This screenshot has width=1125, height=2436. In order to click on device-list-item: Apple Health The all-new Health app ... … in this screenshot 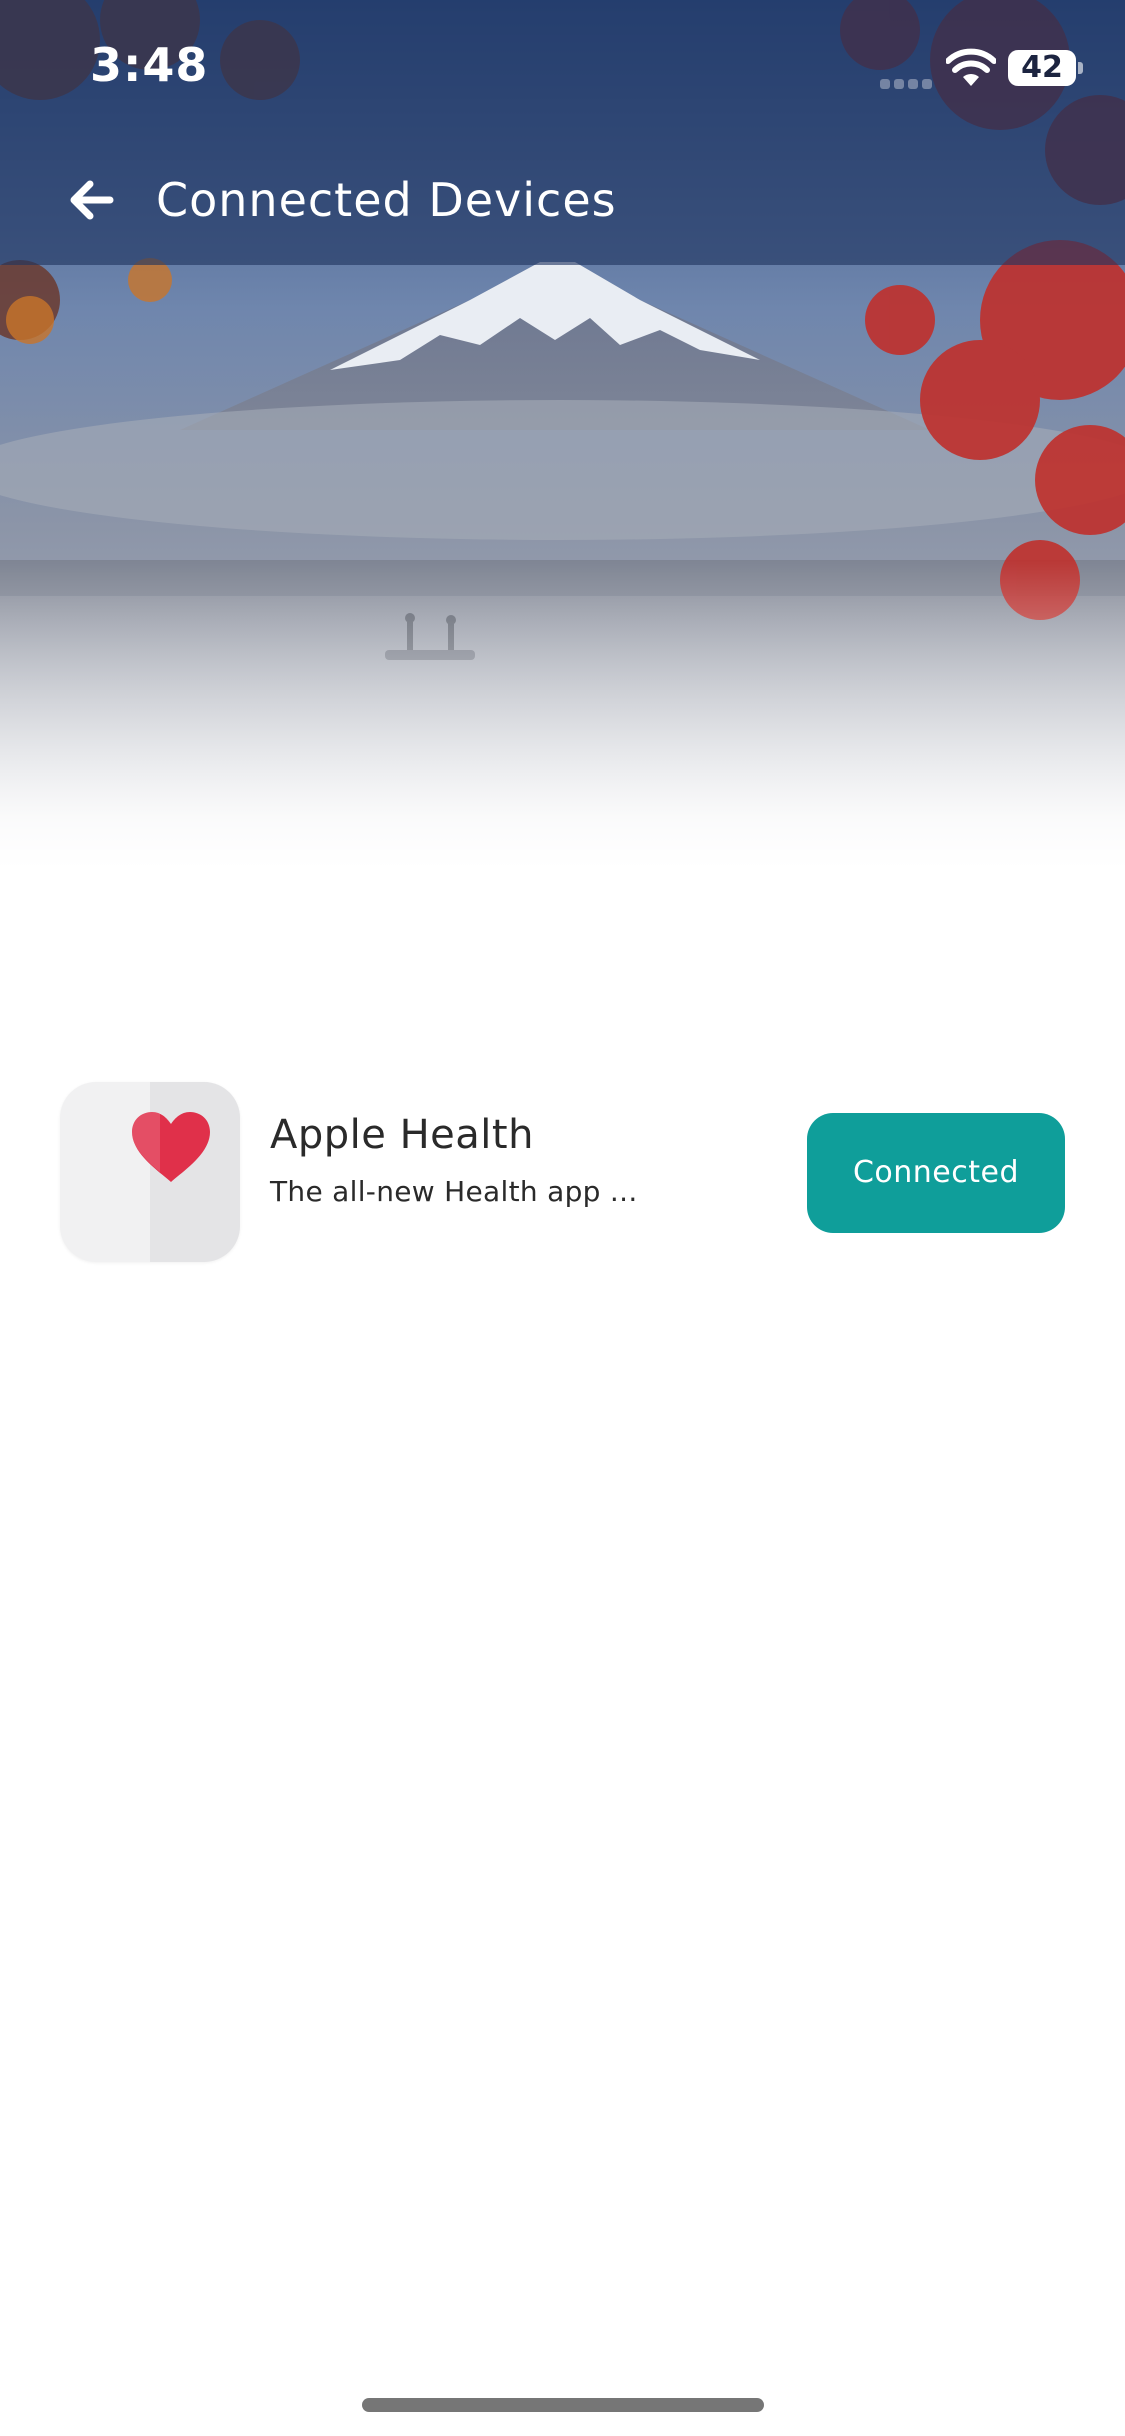, I will do `click(562, 1173)`.